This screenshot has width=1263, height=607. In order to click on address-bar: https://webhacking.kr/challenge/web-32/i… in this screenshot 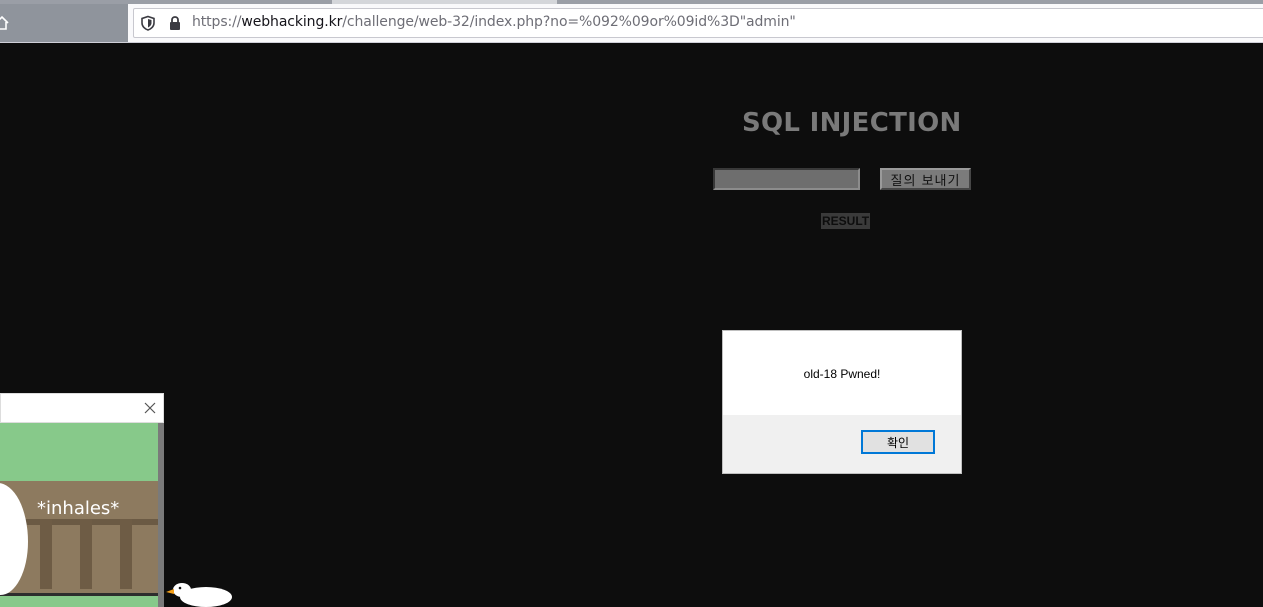, I will do `click(698, 23)`.